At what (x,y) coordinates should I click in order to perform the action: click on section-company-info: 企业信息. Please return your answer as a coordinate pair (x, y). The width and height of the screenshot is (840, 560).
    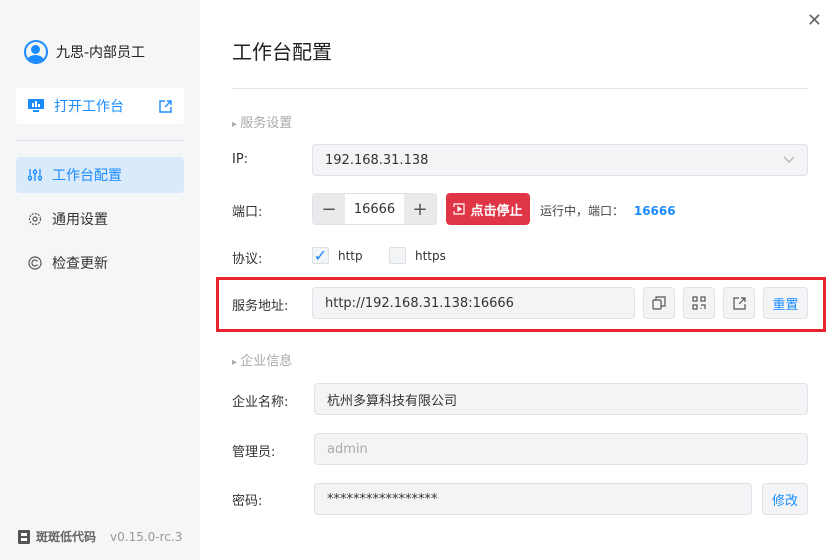
    Looking at the image, I should click on (262, 359).